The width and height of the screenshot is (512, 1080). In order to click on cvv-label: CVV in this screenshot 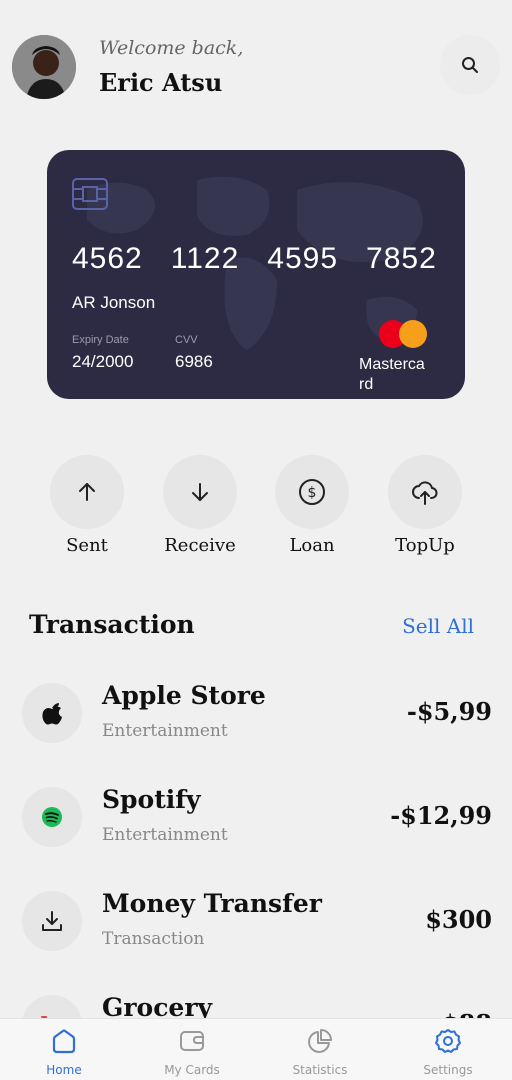, I will do `click(186, 340)`.